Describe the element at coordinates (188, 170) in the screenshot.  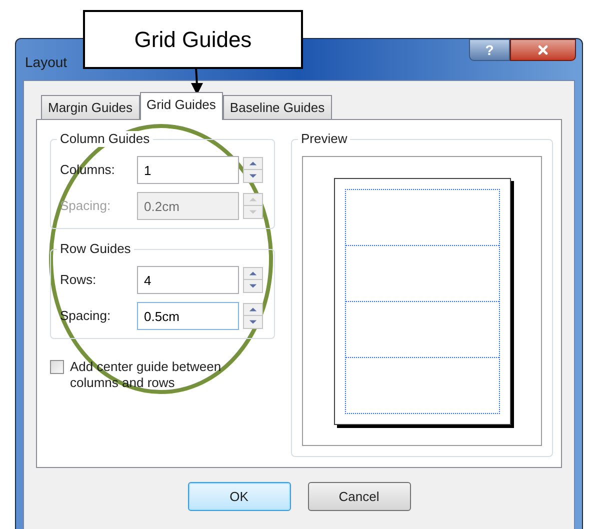
I see `number-field: 1` at that location.